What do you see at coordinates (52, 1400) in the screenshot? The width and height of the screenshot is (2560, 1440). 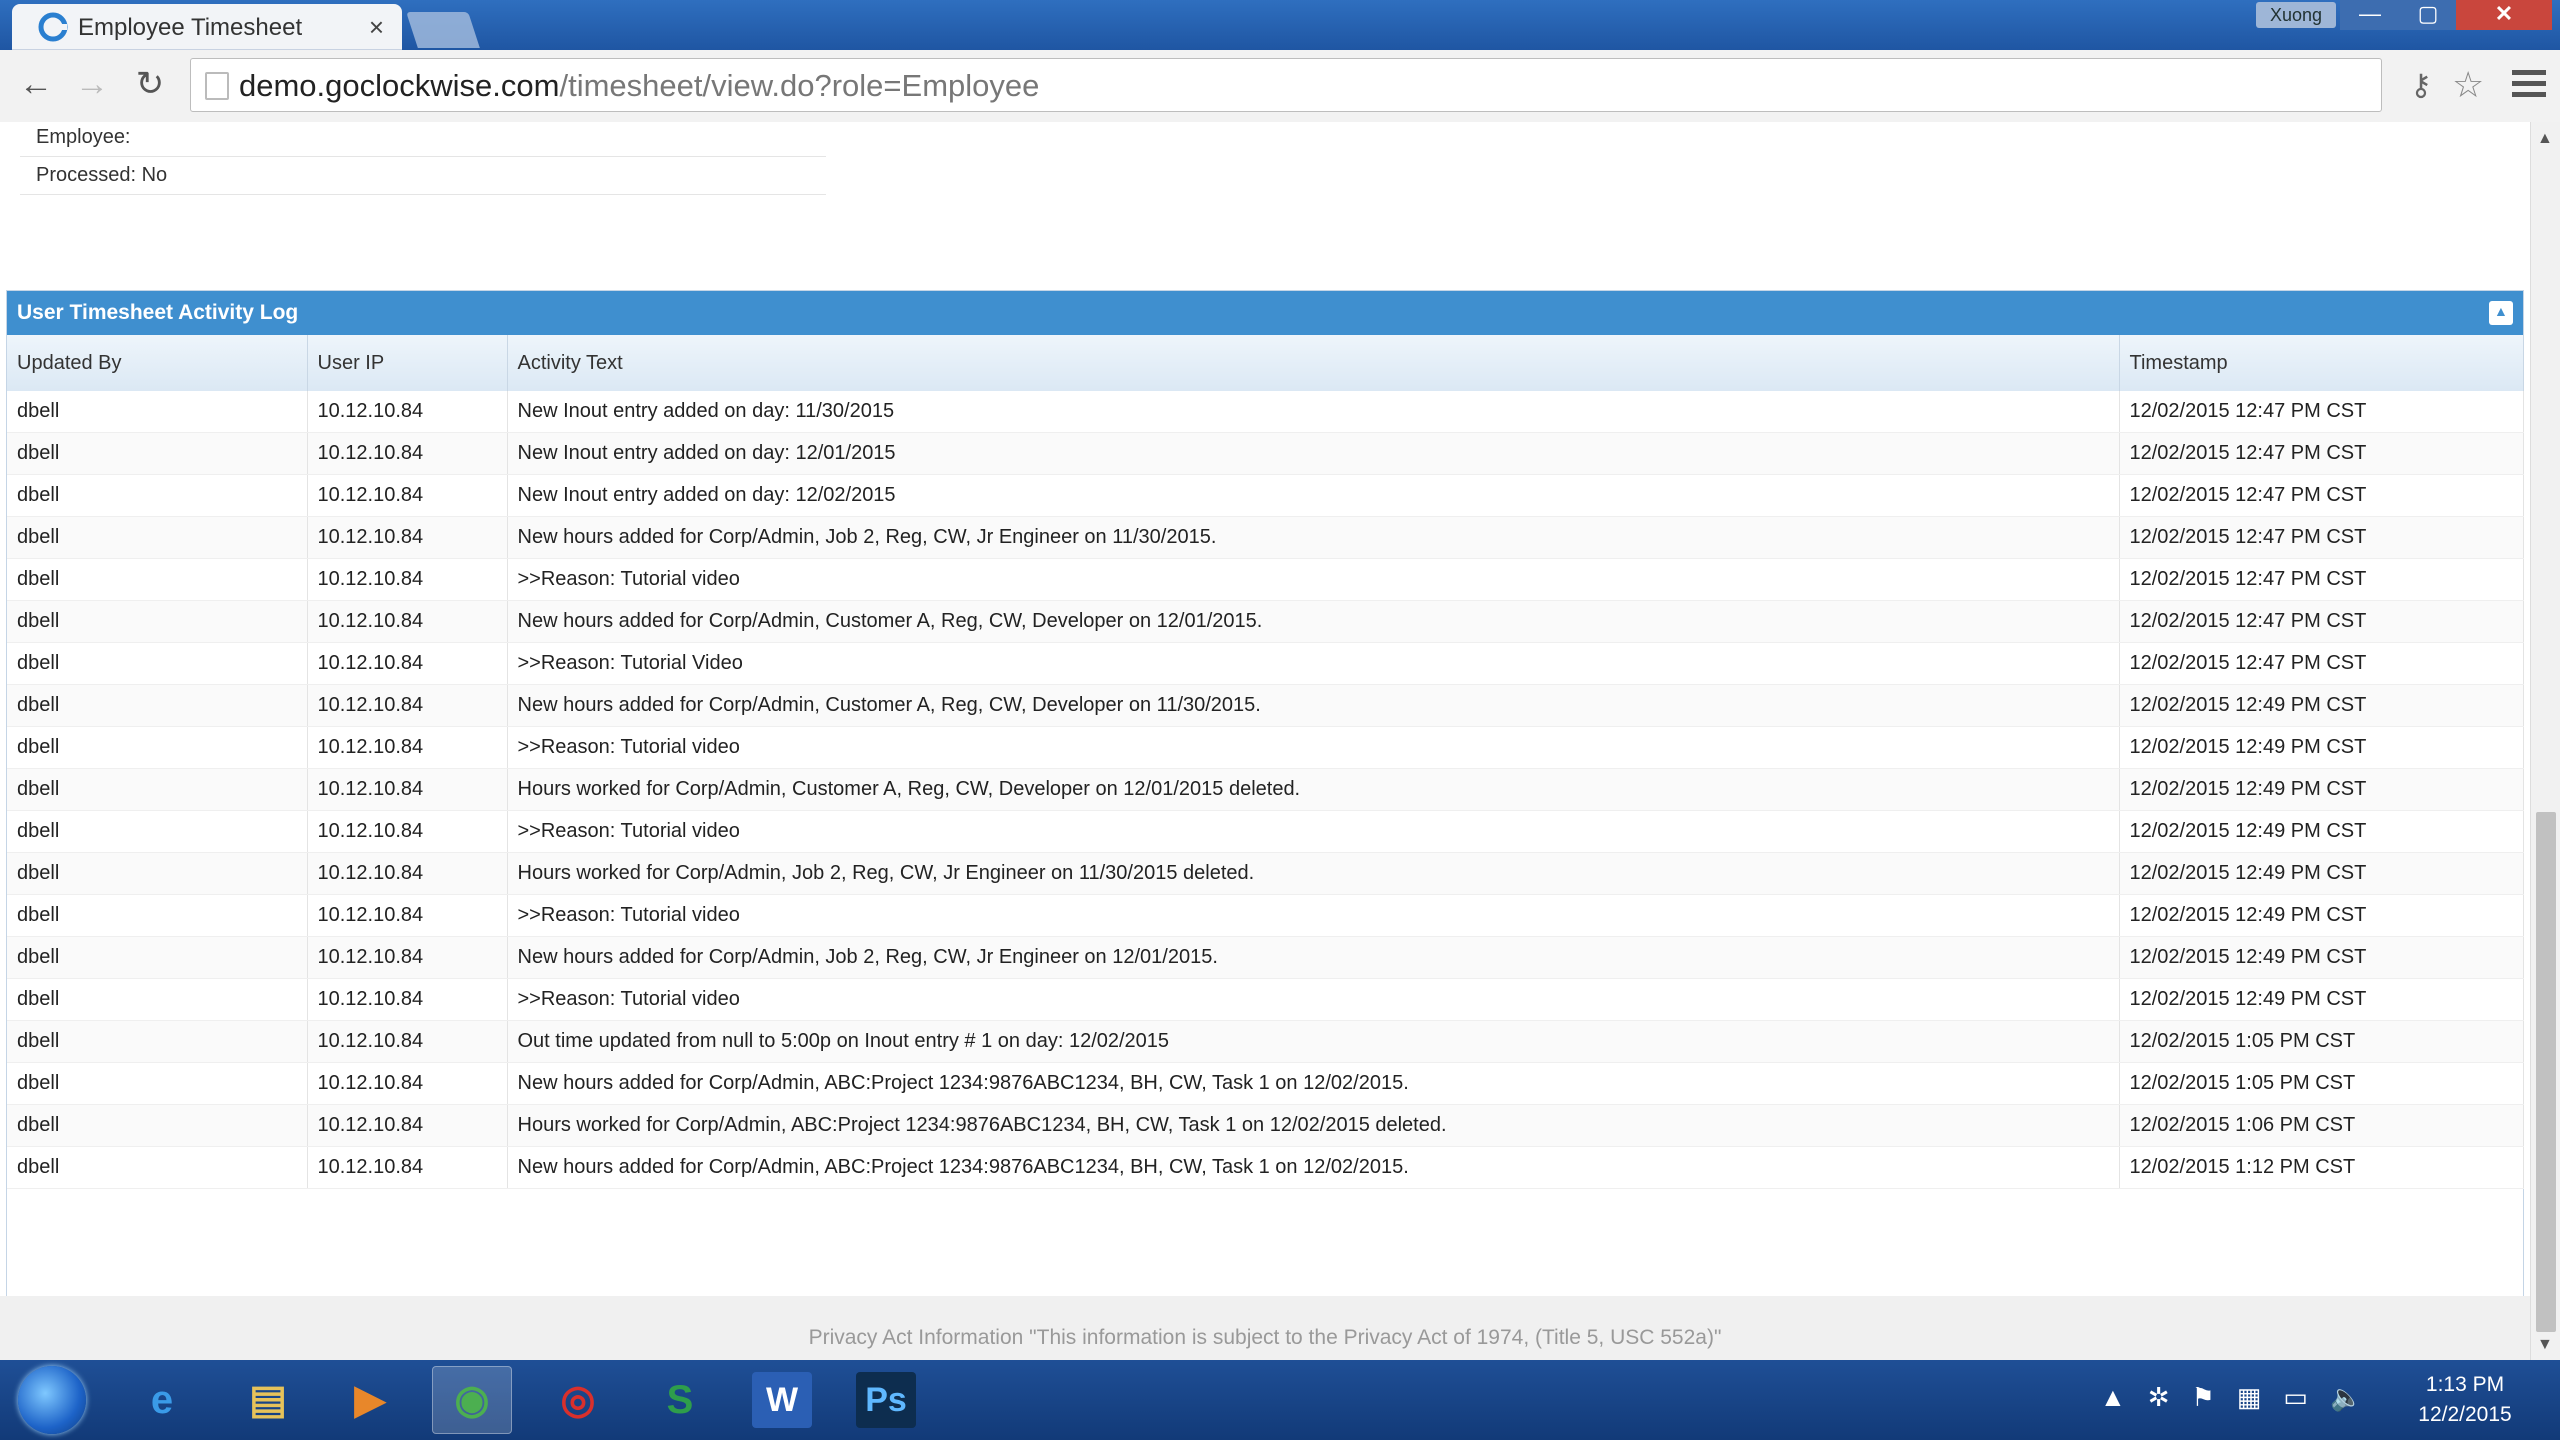 I see `start-button` at bounding box center [52, 1400].